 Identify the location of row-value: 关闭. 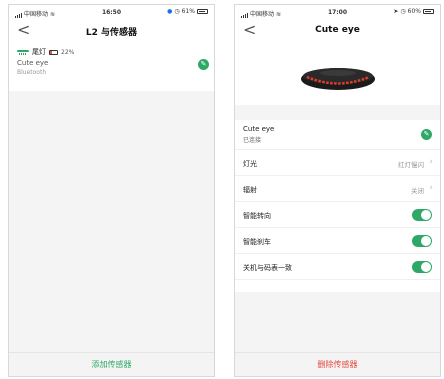
(417, 191).